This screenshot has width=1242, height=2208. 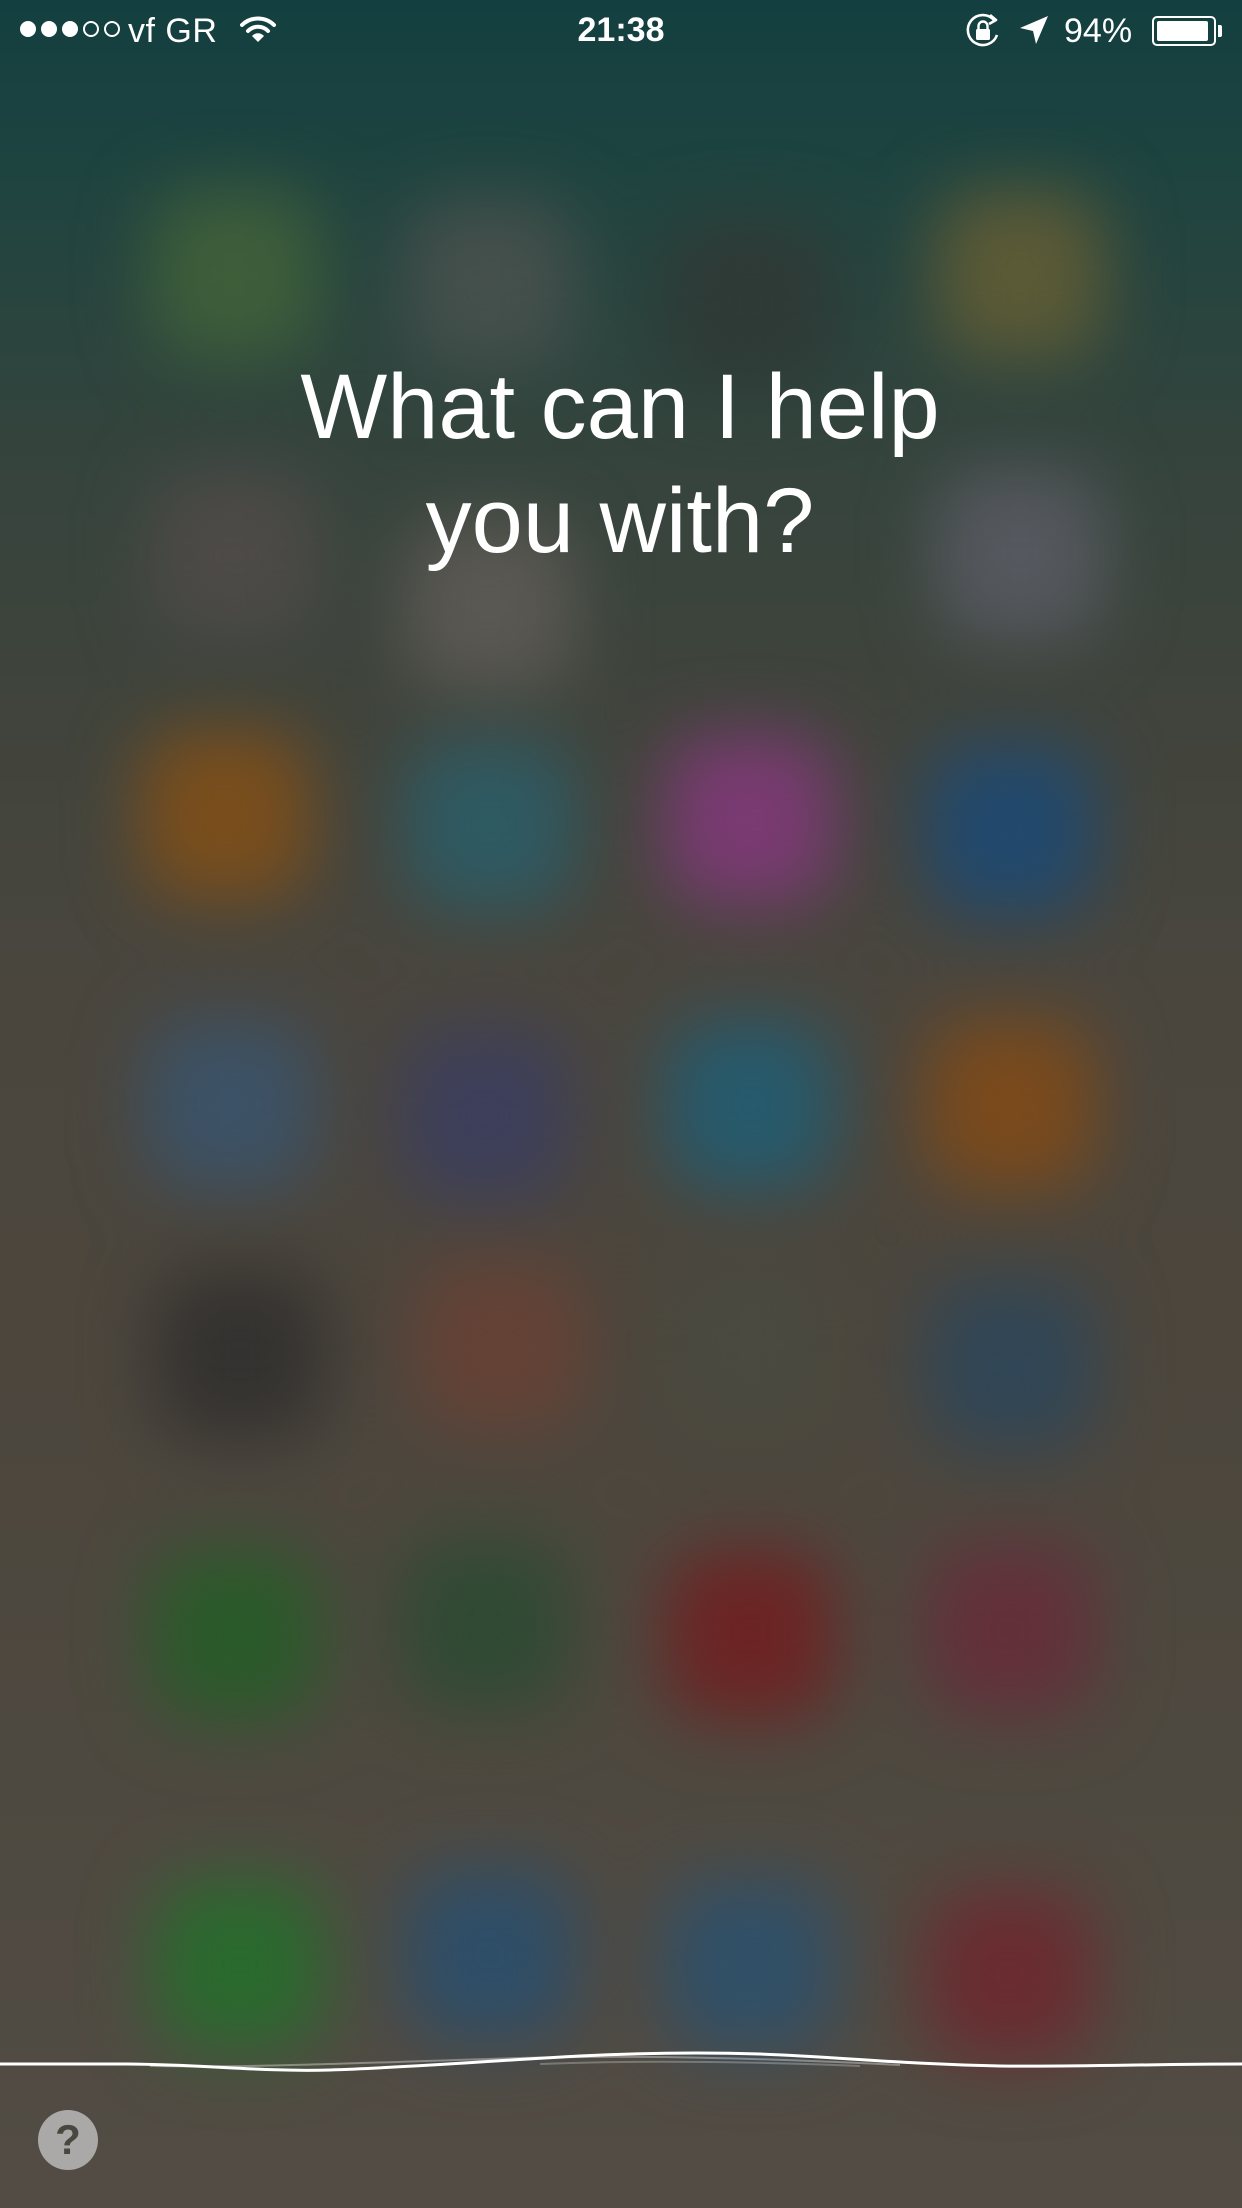 I want to click on status-time: 21:38, so click(x=621, y=30).